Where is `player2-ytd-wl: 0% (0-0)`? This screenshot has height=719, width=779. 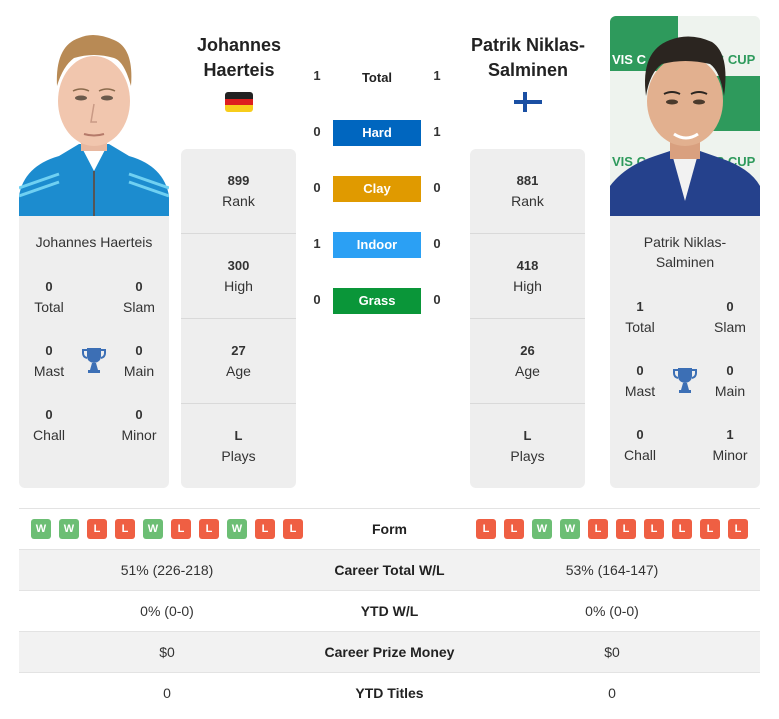 player2-ytd-wl: 0% (0-0) is located at coordinates (612, 611).